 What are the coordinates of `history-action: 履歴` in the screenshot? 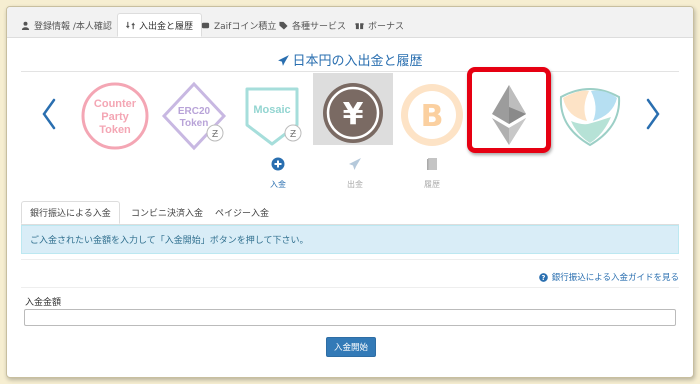 It's located at (432, 173).